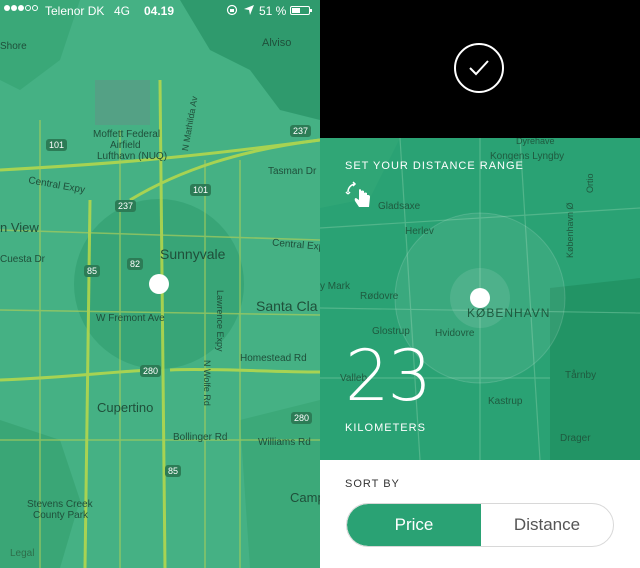 This screenshot has height=568, width=640. I want to click on map-label-ortho: Ortio, so click(590, 183).